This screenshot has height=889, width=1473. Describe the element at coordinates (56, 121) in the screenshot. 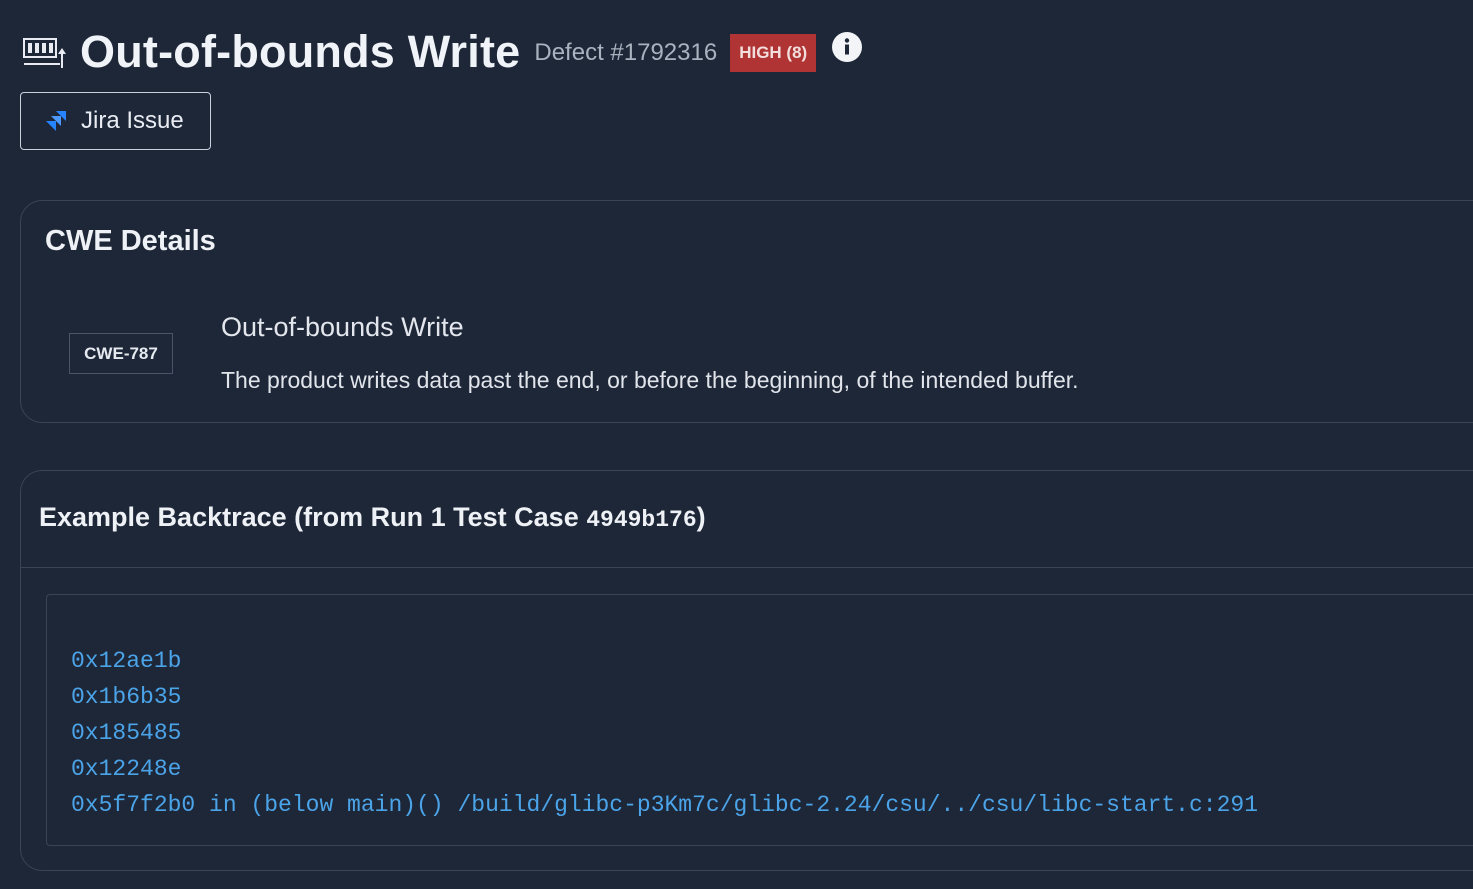

I see `jira-icon` at that location.